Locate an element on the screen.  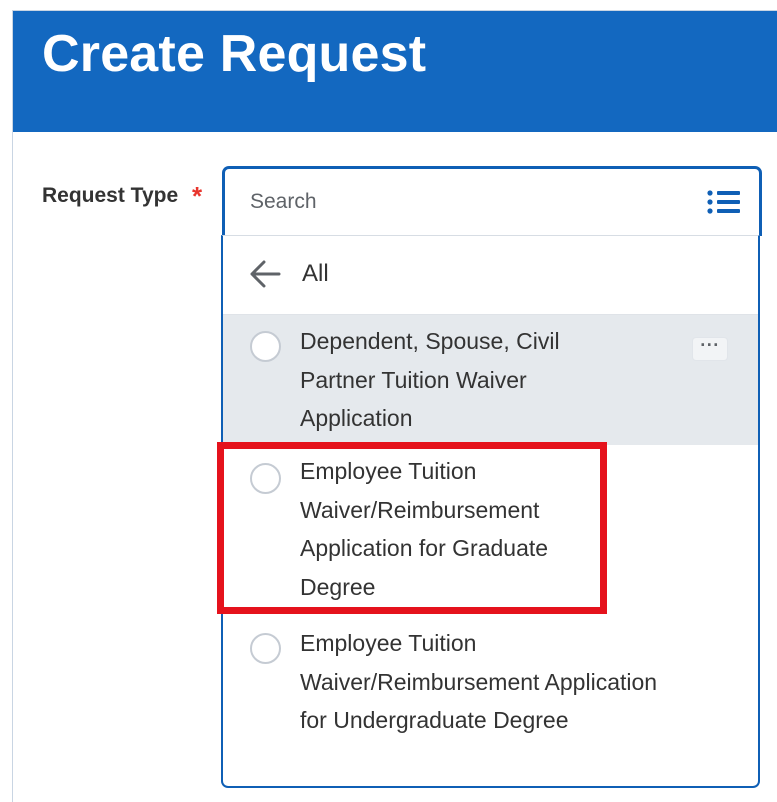
arrow-left-icon is located at coordinates (265, 274).